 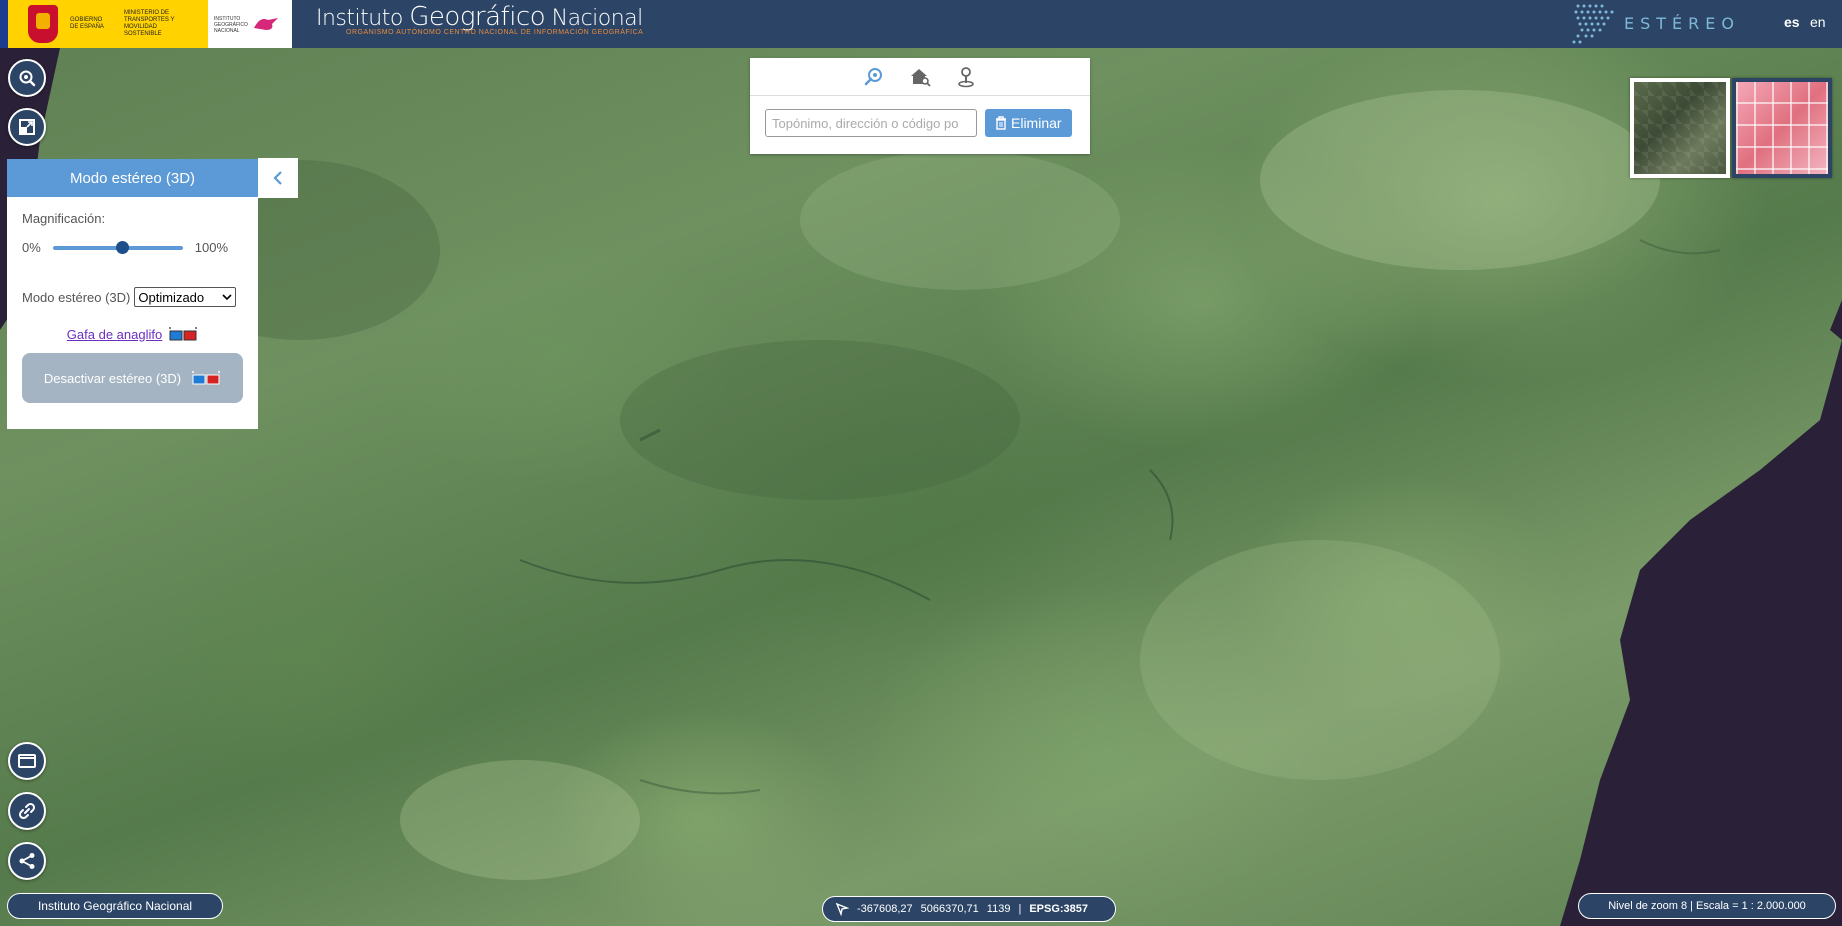 I want to click on anaglyph-glasses-icon, so click(x=183, y=334).